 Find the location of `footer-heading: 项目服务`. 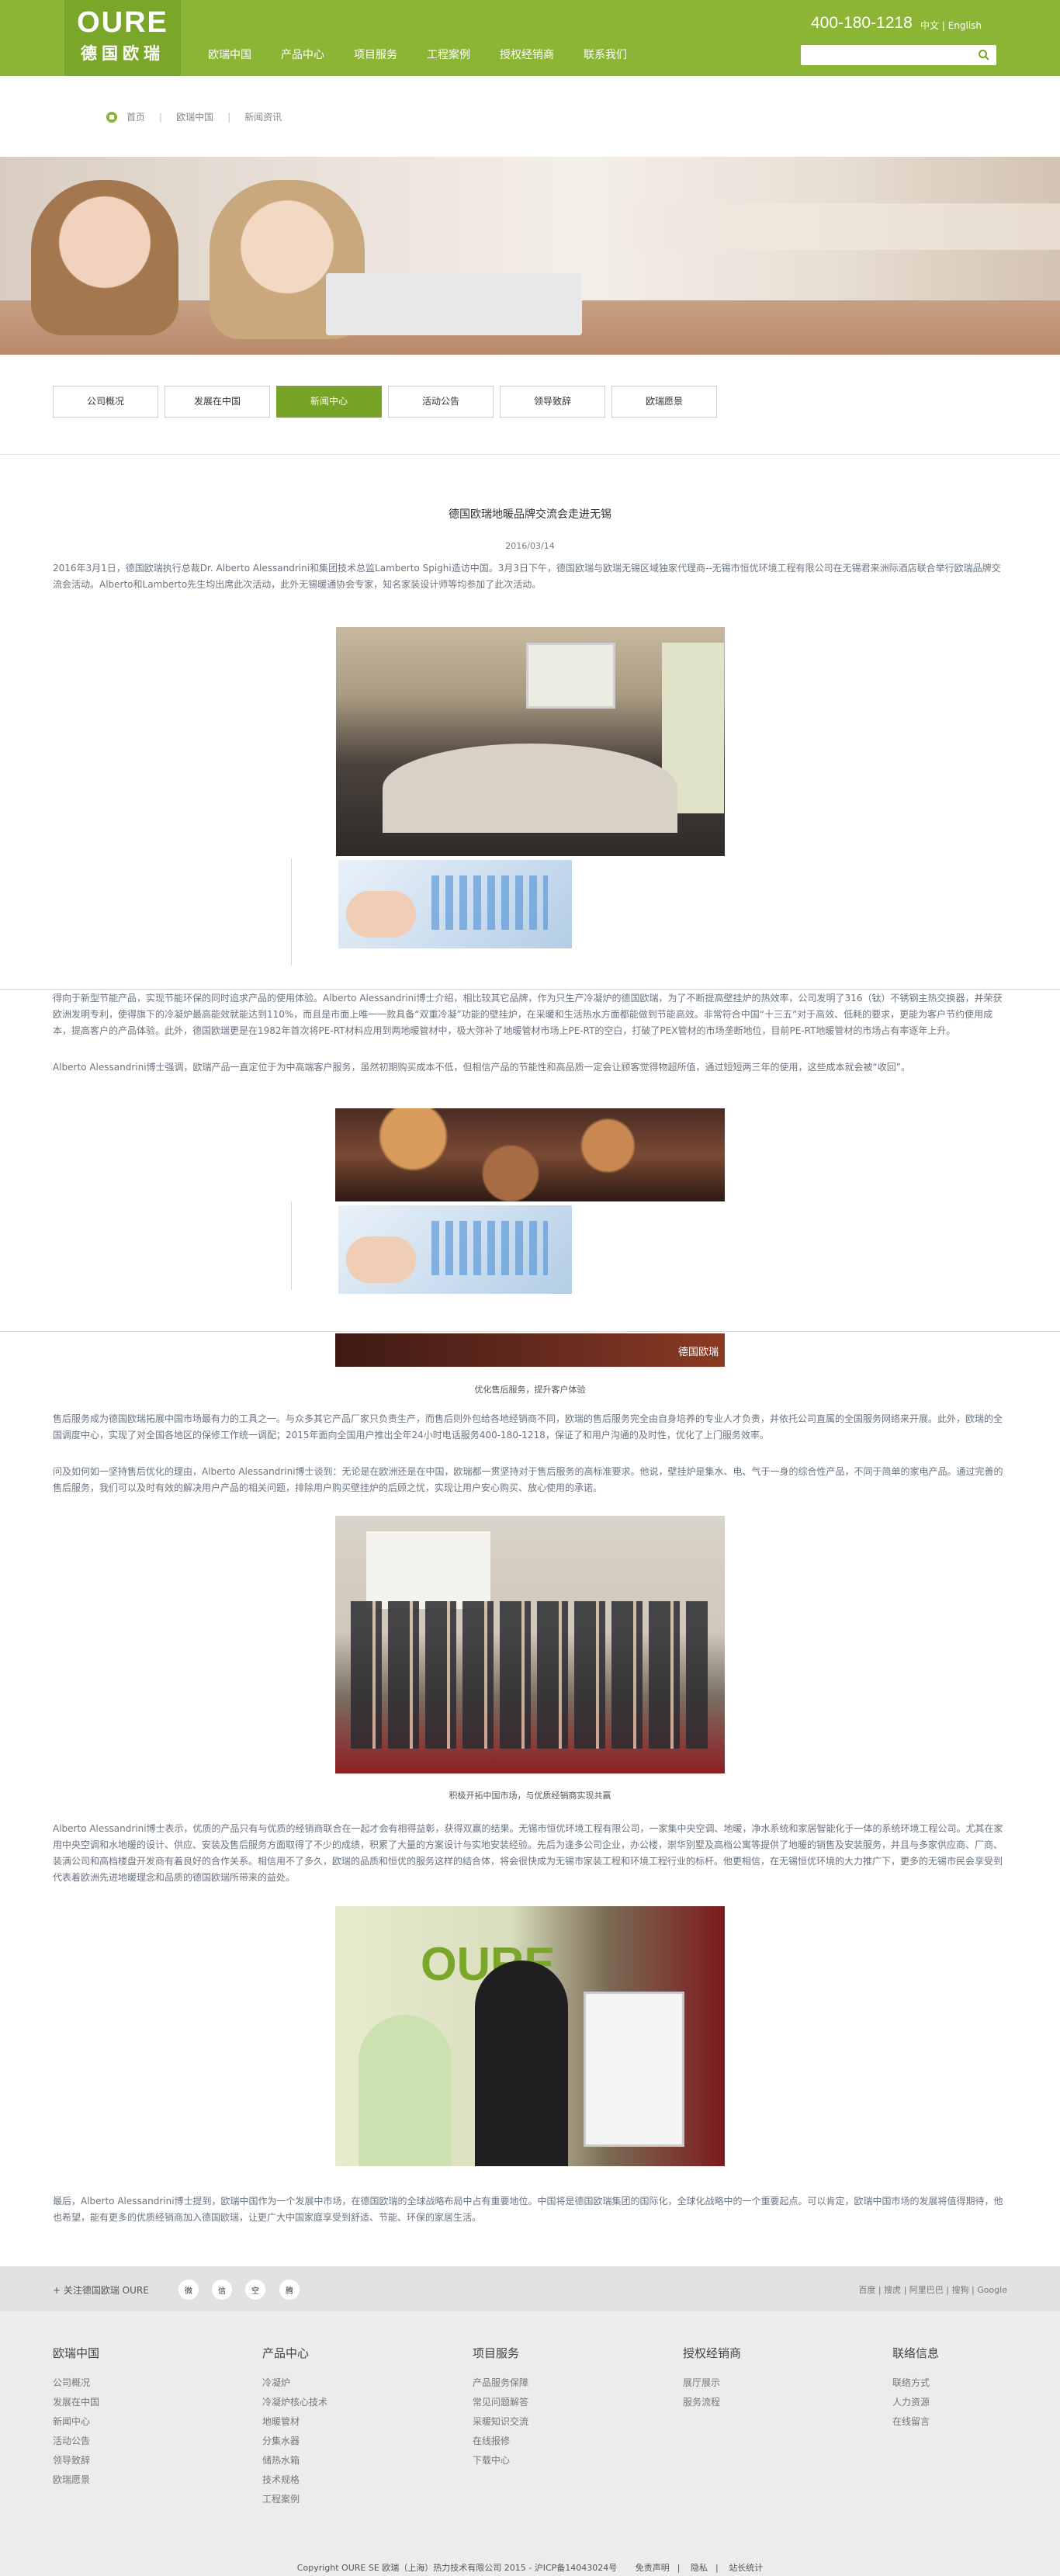

footer-heading: 项目服务 is located at coordinates (496, 2353).